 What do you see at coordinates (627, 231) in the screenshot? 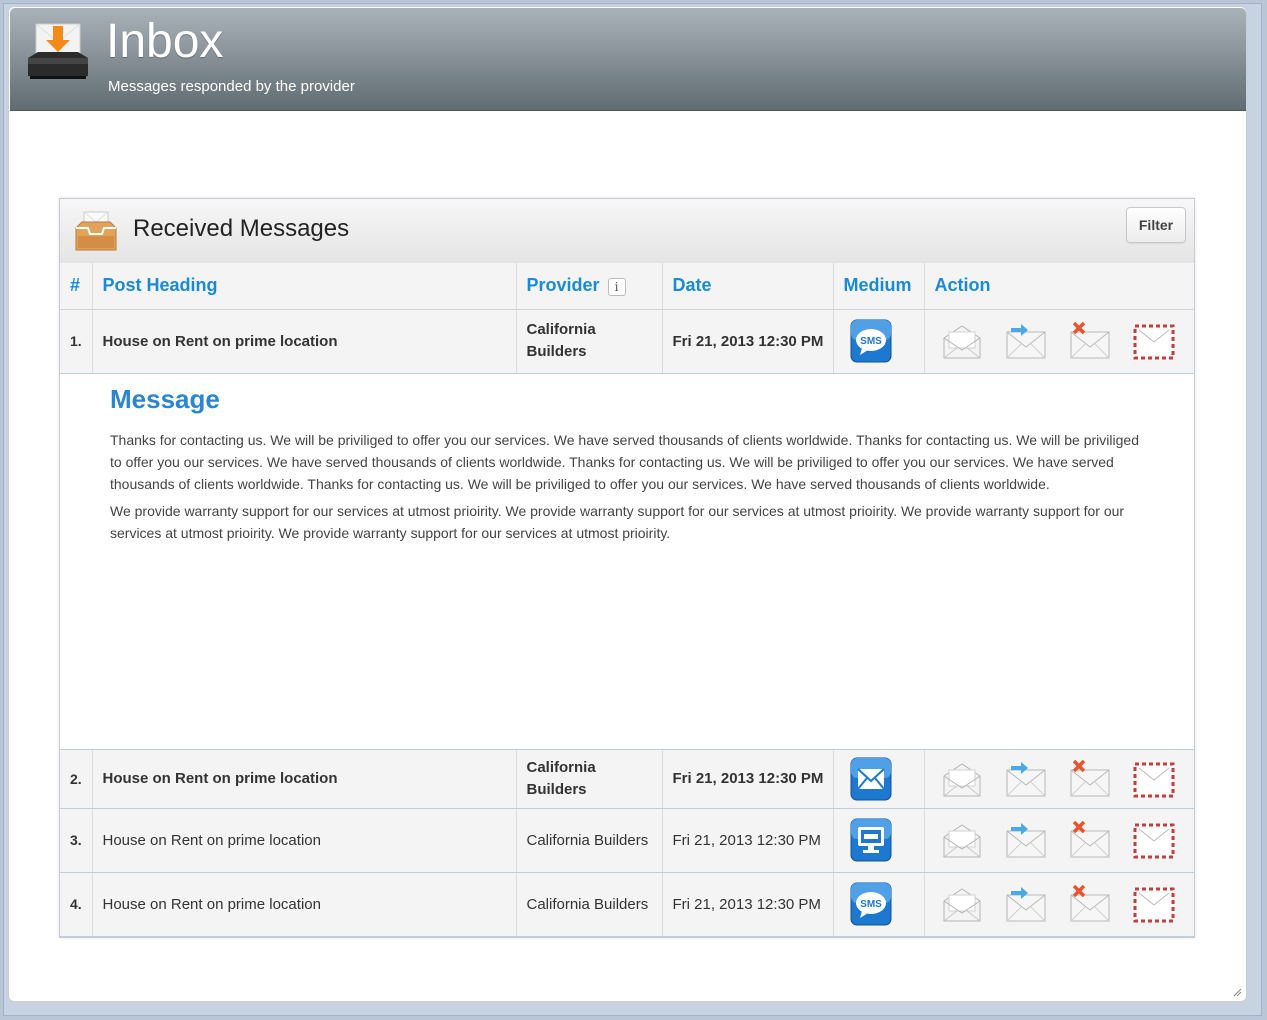
I see `panel-header: Received Messages Filter` at bounding box center [627, 231].